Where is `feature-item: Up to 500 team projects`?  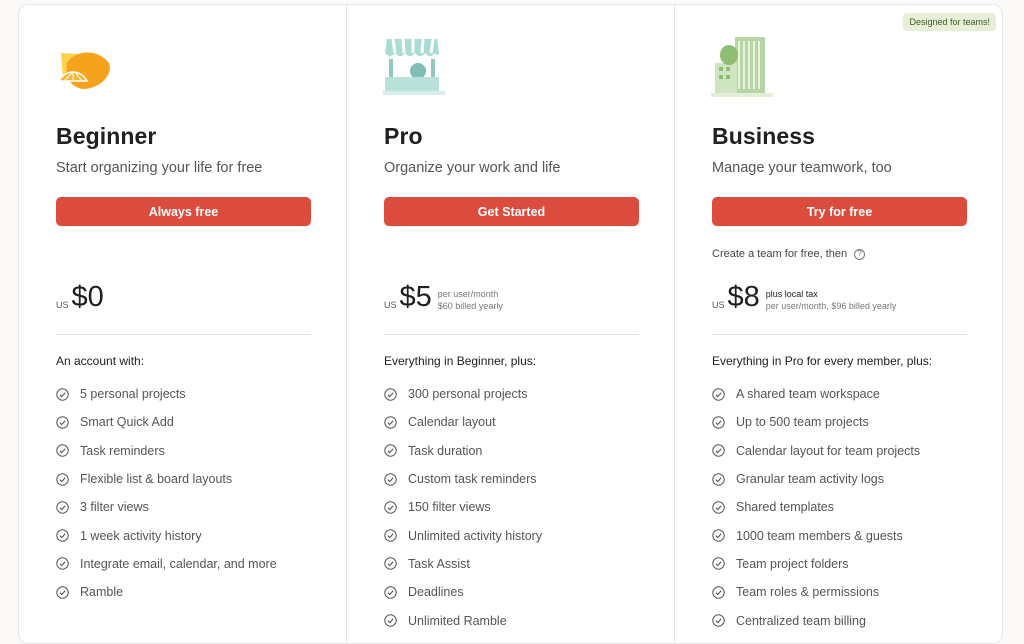
feature-item: Up to 500 team projects is located at coordinates (816, 422).